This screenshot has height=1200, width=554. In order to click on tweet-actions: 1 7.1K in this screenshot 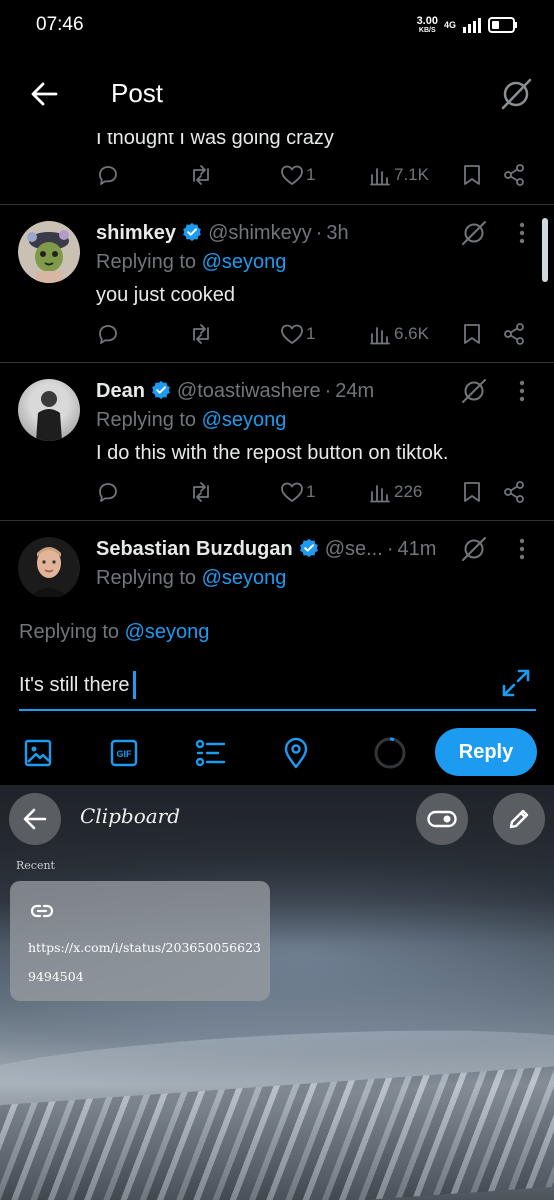, I will do `click(314, 175)`.